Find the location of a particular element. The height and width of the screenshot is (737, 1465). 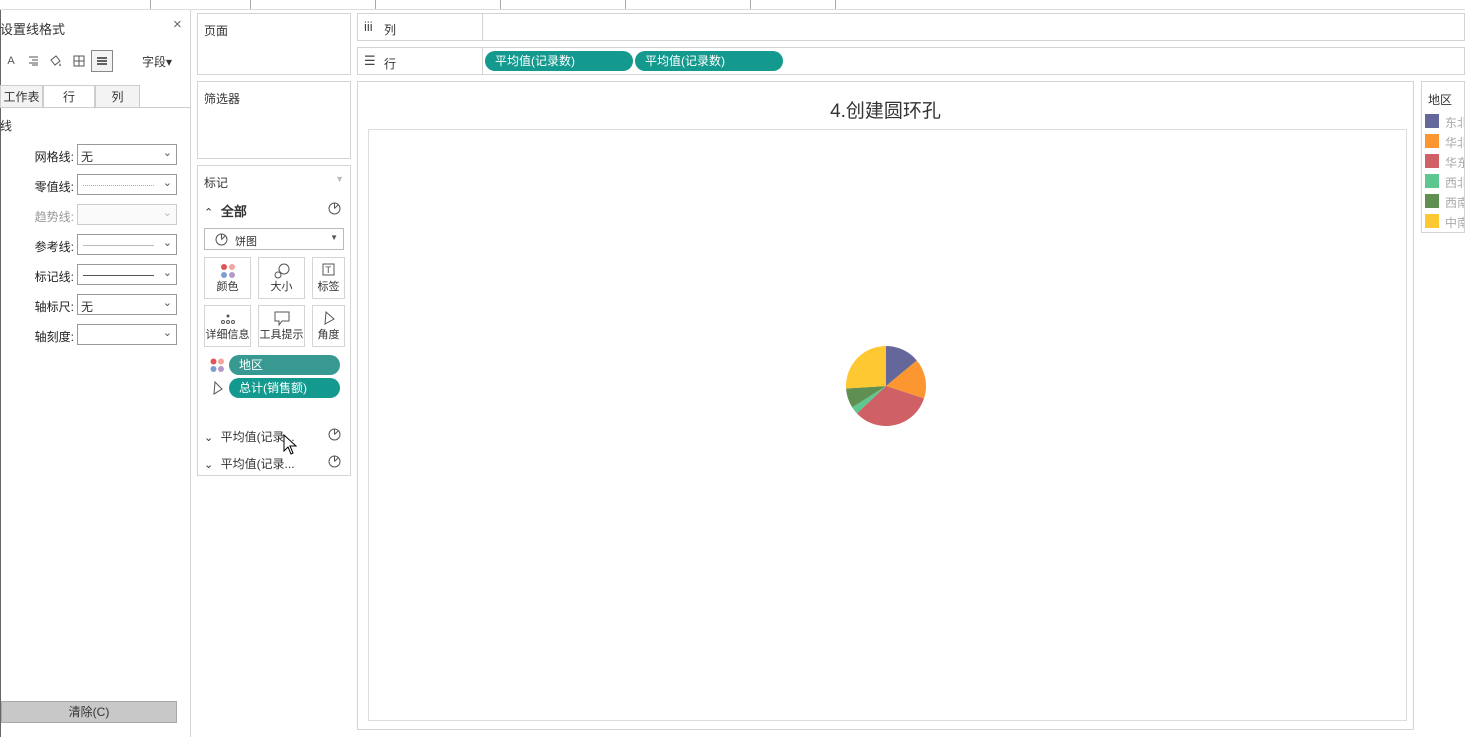

angle-button: 角度 is located at coordinates (328, 326).